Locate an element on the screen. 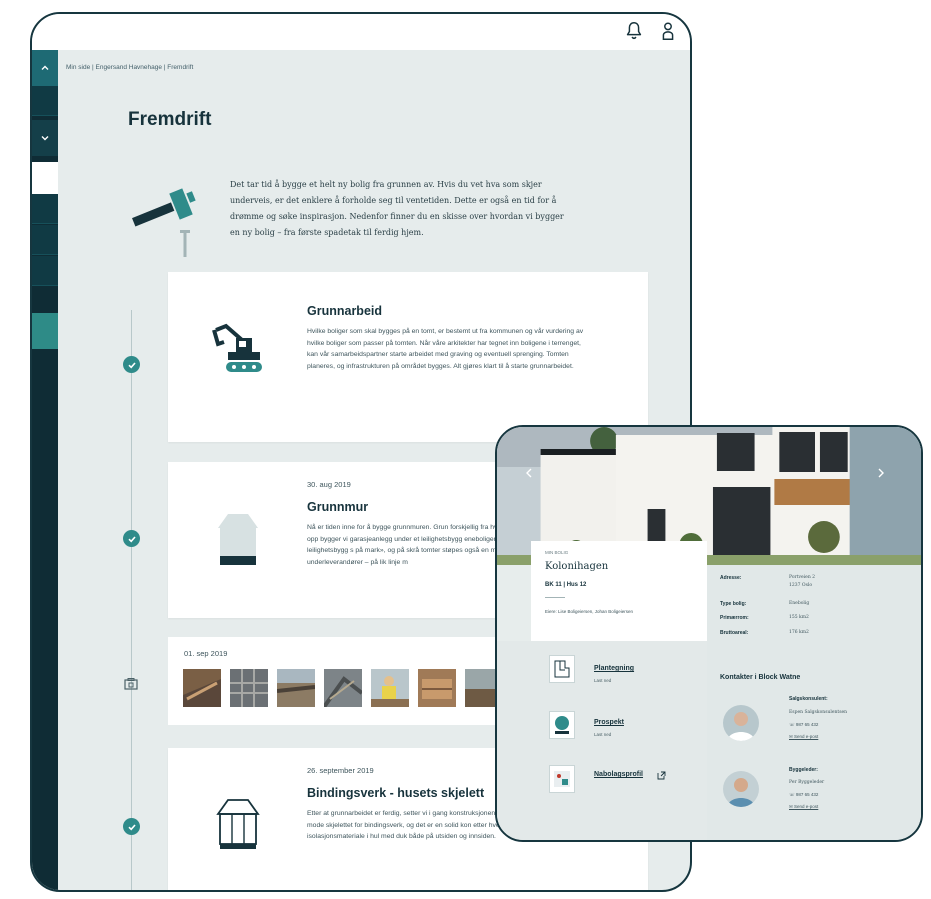 The image size is (931, 899). info-label: Type bolig: is located at coordinates (733, 604).